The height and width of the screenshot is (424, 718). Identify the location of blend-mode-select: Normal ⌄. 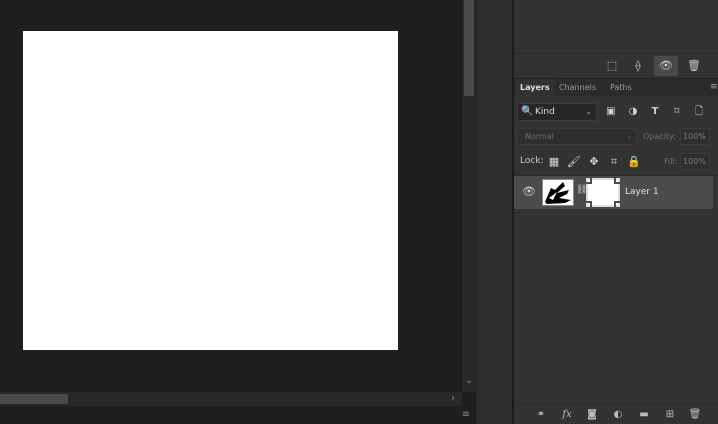
(577, 136).